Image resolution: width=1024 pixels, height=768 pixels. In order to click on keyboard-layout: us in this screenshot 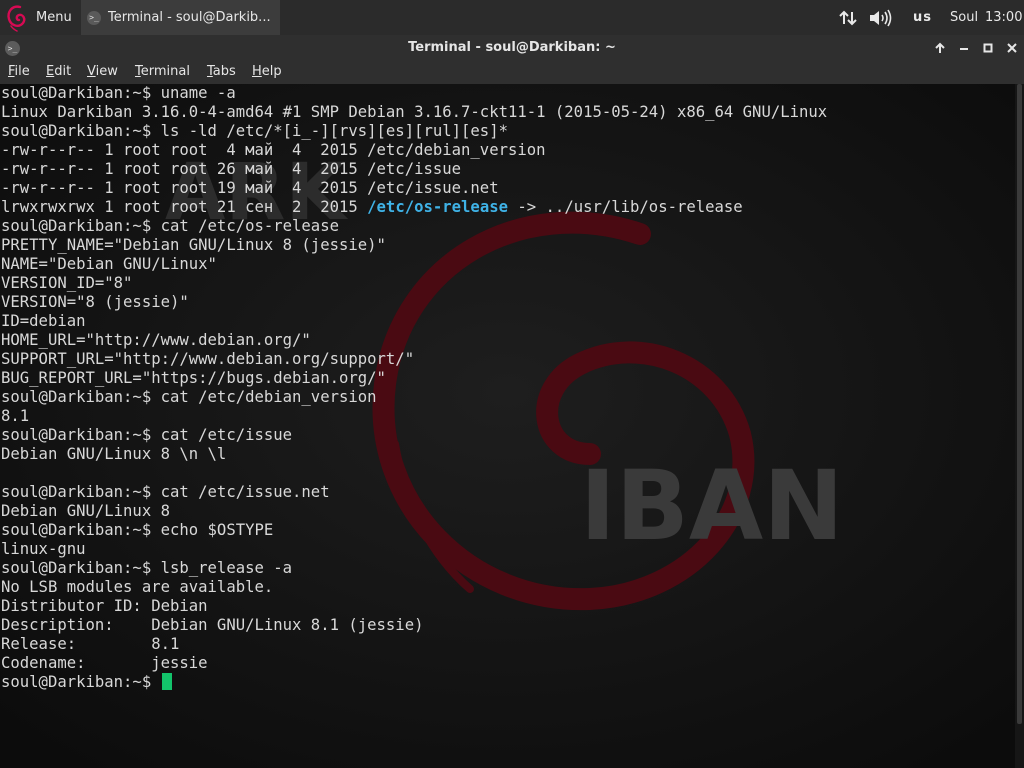, I will do `click(922, 17)`.